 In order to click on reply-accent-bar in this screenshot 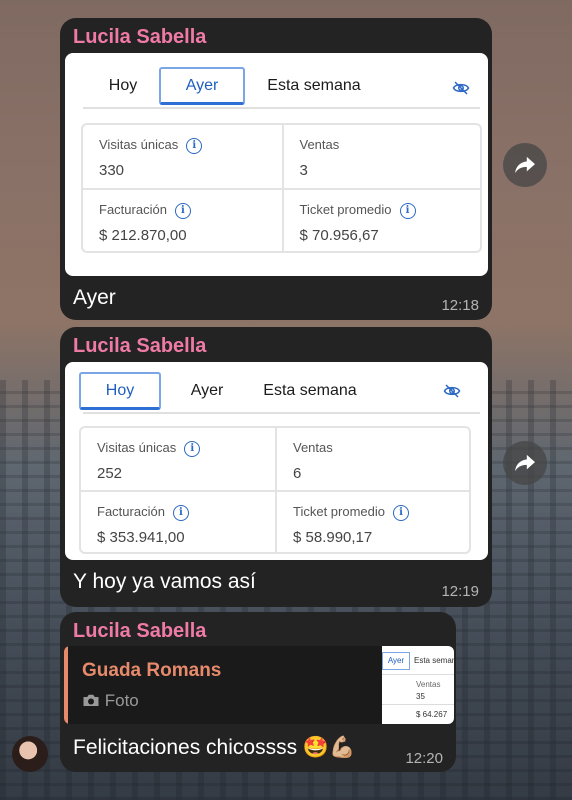, I will do `click(66, 685)`.